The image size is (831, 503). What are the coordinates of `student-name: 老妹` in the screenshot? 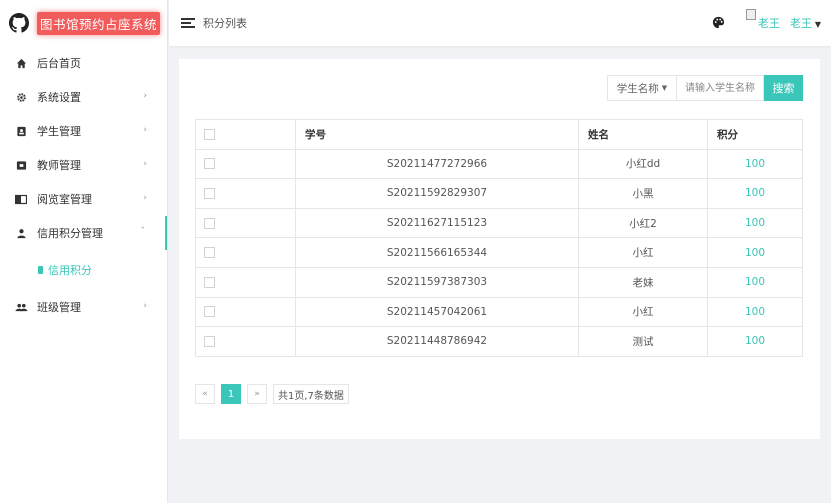 It's located at (643, 282).